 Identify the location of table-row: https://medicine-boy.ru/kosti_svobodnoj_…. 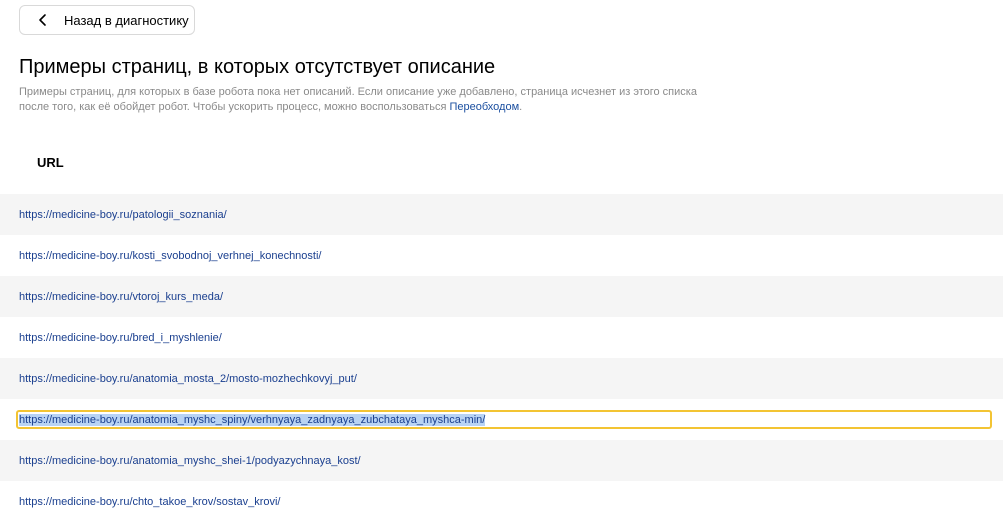
(501, 255).